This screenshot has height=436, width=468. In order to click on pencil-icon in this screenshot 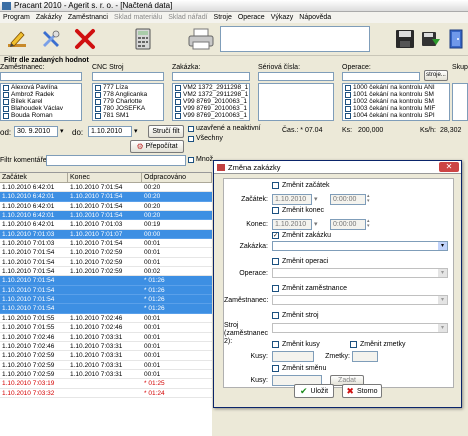, I will do `click(17, 39)`.